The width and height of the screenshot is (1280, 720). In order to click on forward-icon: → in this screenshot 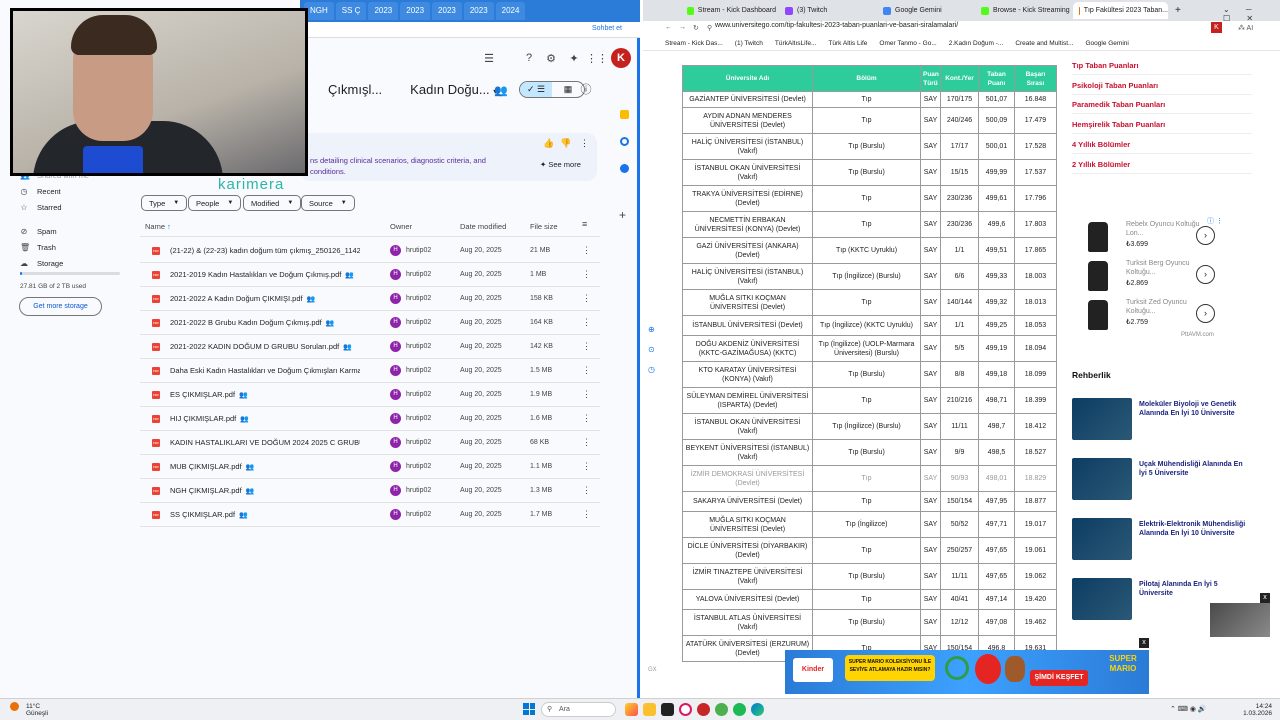, I will do `click(682, 27)`.